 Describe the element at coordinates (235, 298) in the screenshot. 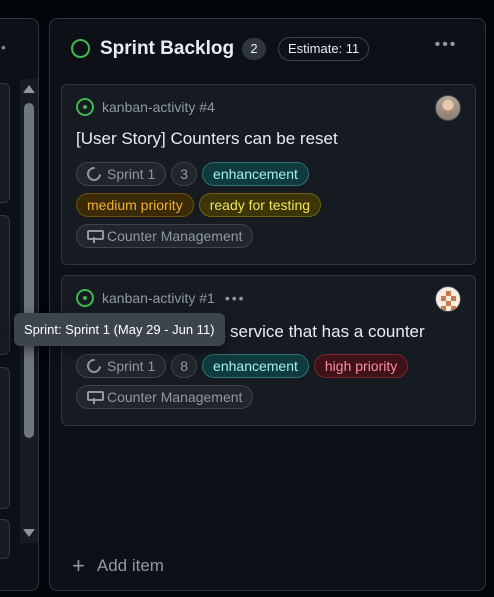

I see `card-more-icon: •••` at that location.